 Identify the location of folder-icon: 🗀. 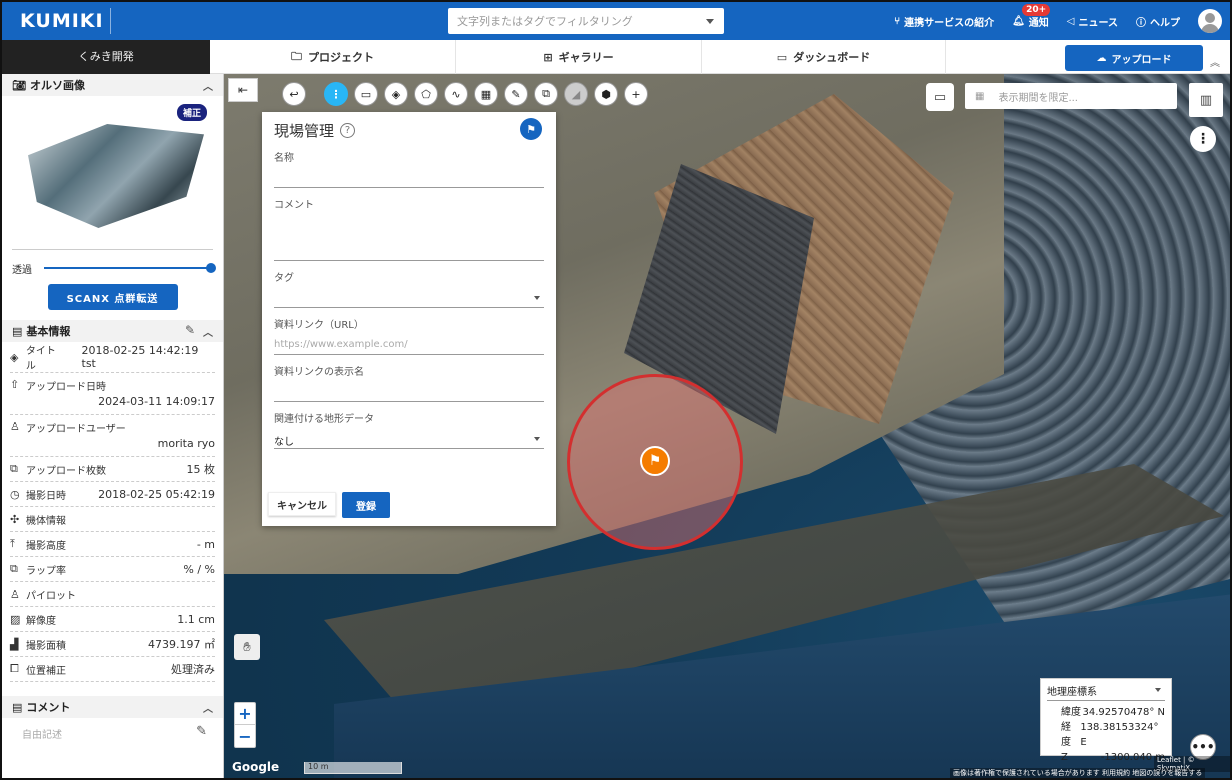
(296, 56).